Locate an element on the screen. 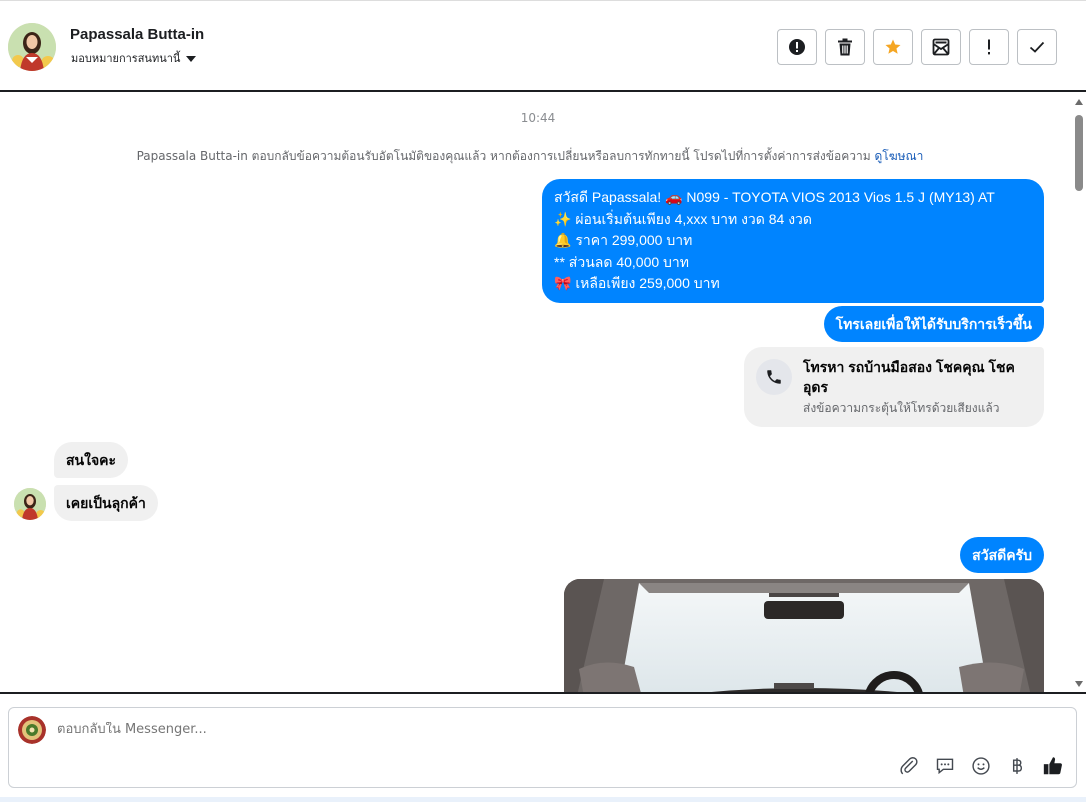 The width and height of the screenshot is (1086, 802). emoji-icon is located at coordinates (981, 766).